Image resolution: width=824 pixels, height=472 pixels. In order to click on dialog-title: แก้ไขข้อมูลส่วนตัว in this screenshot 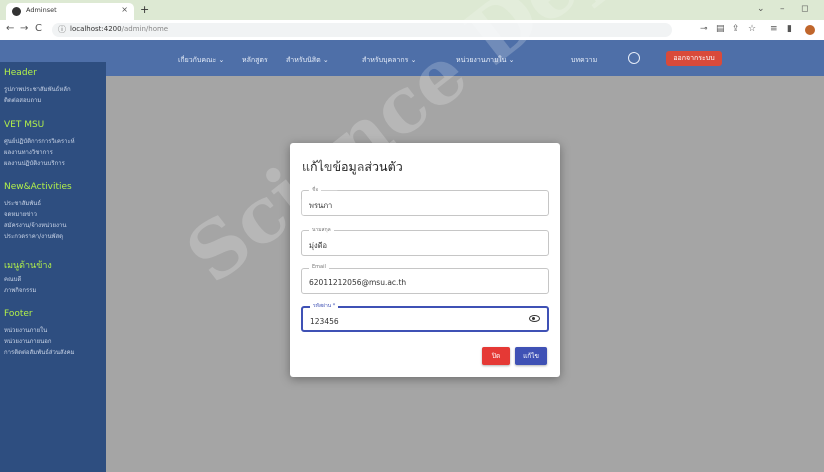, I will do `click(352, 166)`.